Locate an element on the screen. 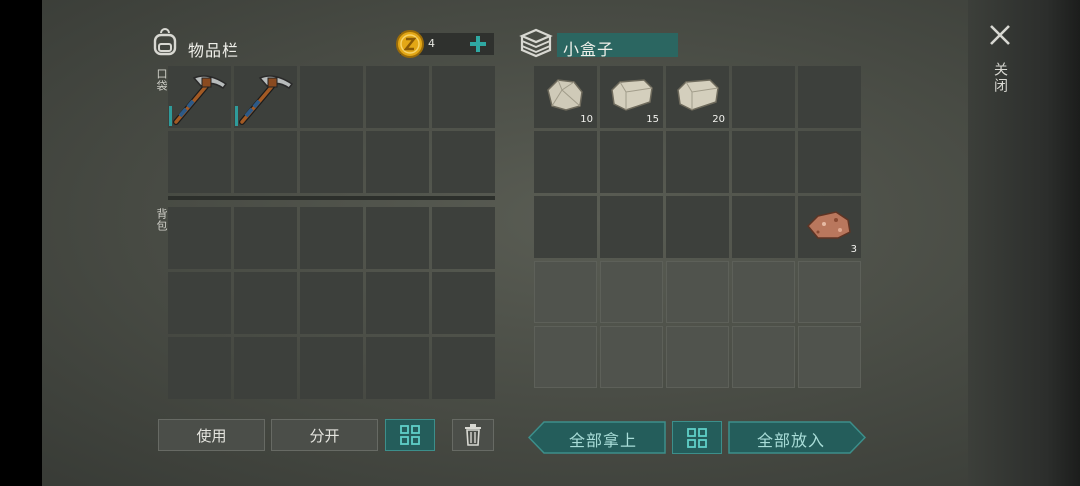  sort-container-button is located at coordinates (697, 437).